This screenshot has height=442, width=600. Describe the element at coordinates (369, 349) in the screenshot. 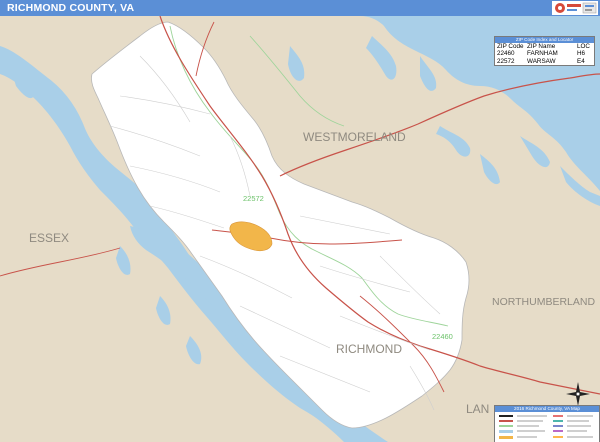

I see `richmond-label: RICHMOND` at that location.